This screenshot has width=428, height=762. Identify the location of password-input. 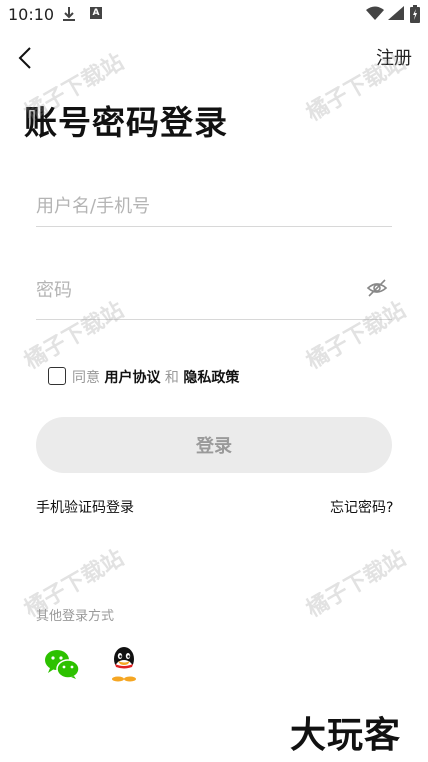
(198, 290).